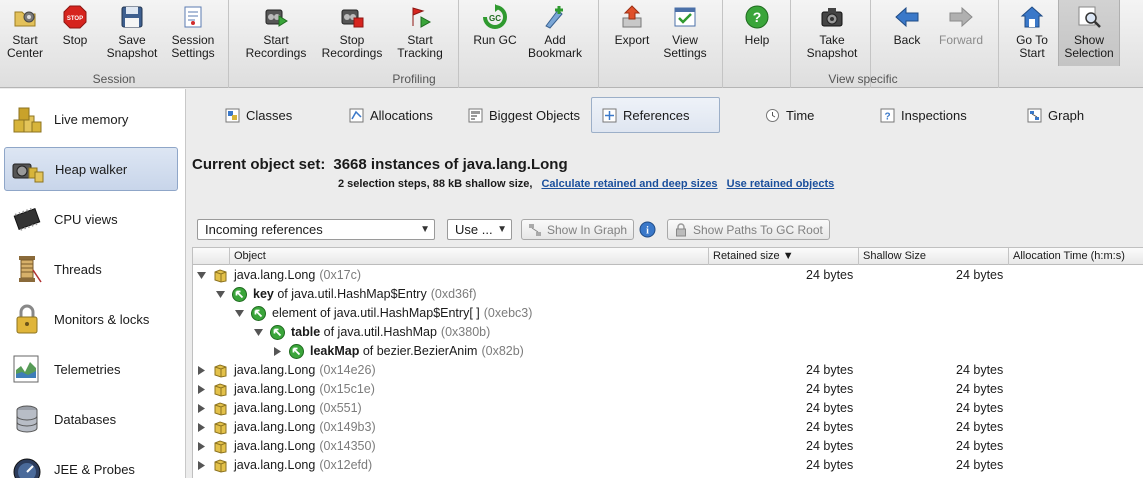  I want to click on back-label: Back, so click(907, 40).